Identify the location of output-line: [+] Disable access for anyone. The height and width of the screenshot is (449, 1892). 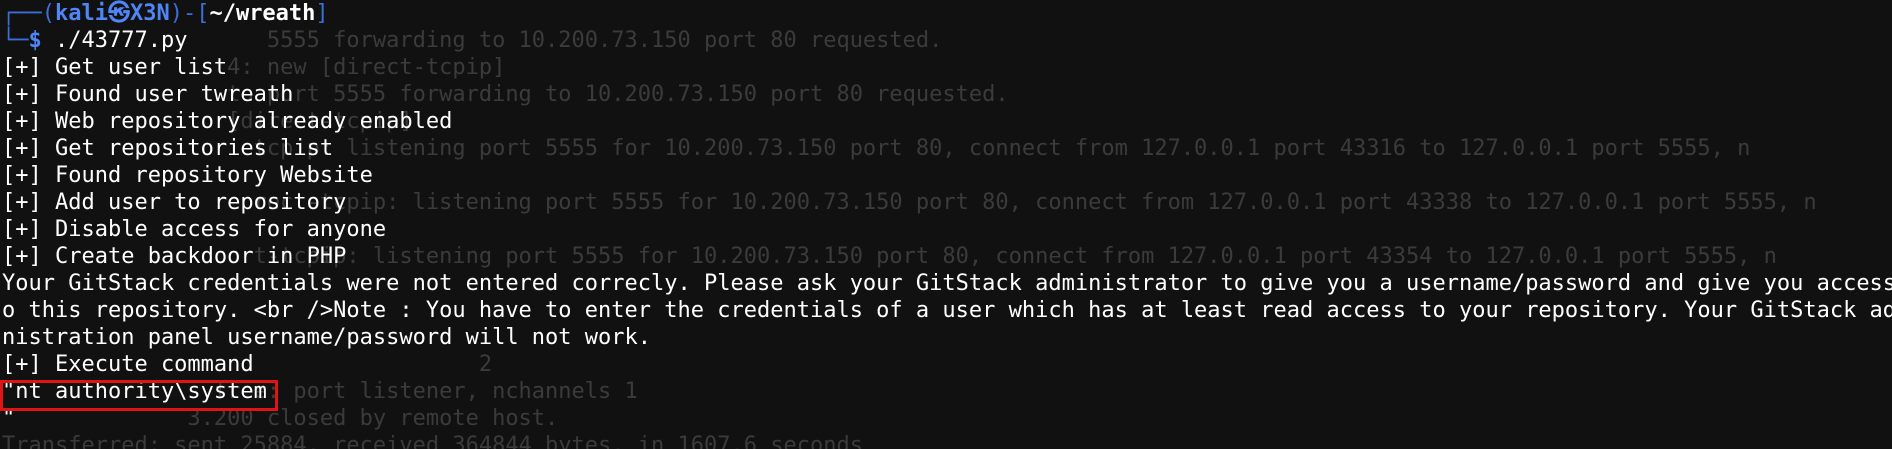
(194, 229).